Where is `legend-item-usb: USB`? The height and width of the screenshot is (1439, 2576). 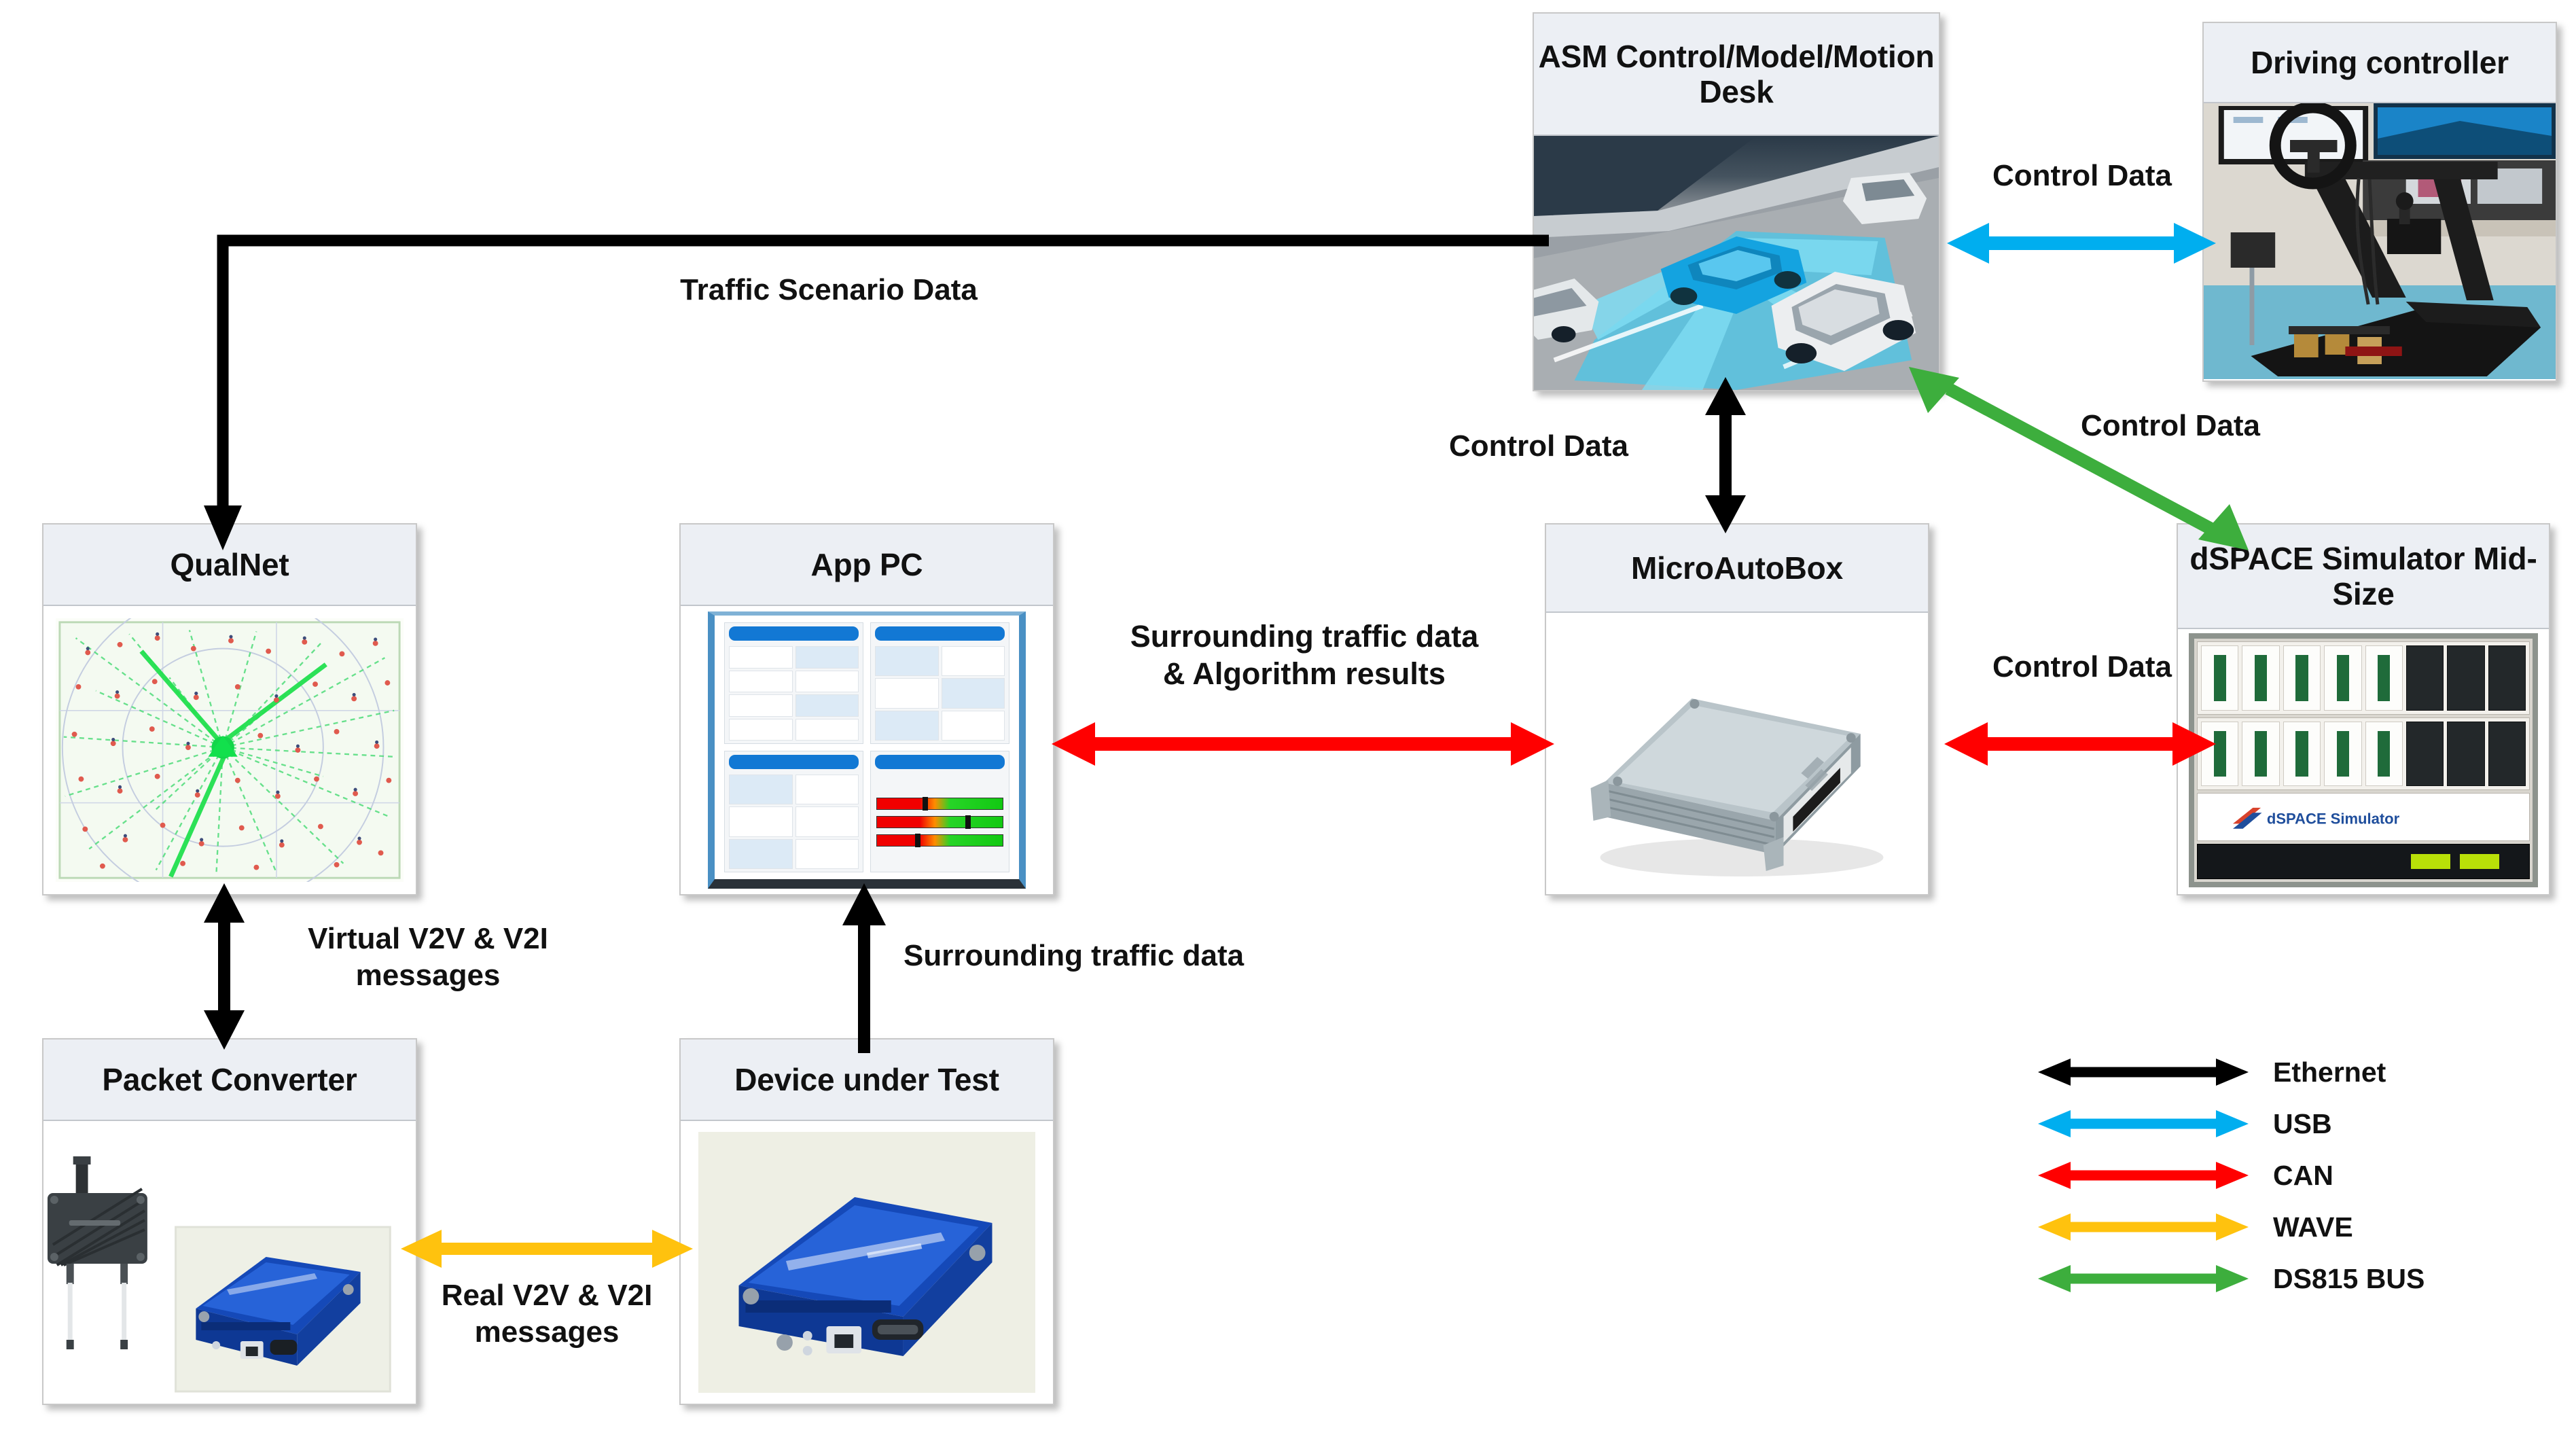
legend-item-usb: USB is located at coordinates (2231, 1124).